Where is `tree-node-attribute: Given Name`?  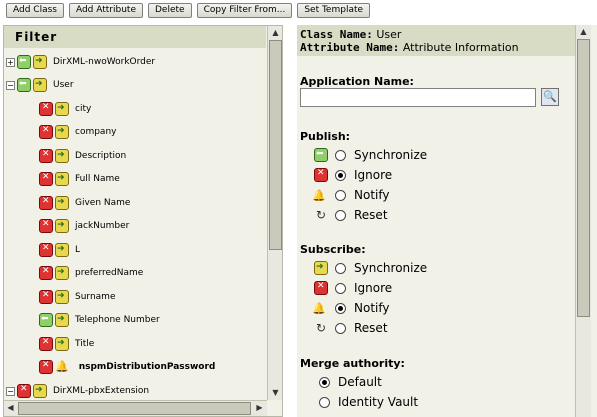
tree-node-attribute: Given Name is located at coordinates (84, 203).